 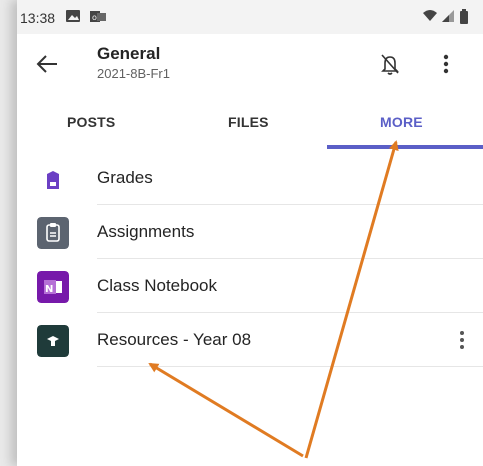 I want to click on arrow-to-more-tab, so click(x=351, y=299).